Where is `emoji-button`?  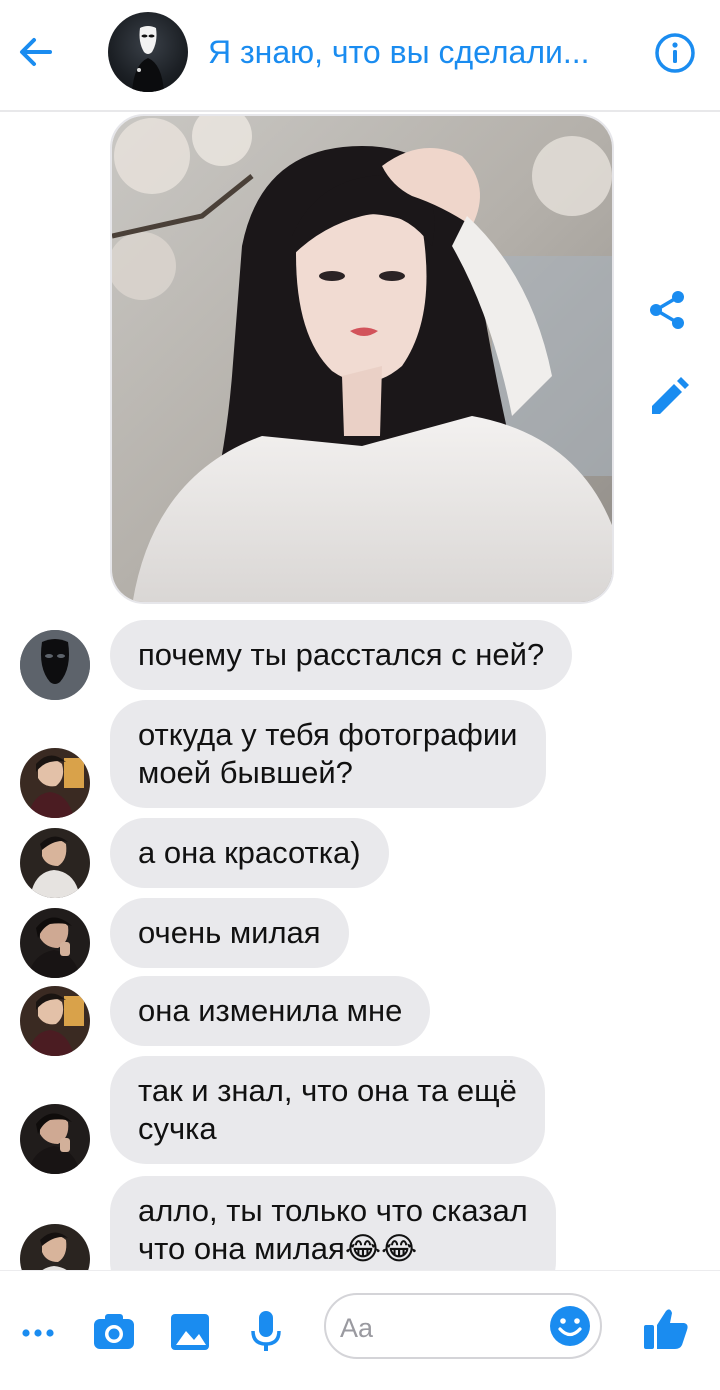 emoji-button is located at coordinates (570, 1326).